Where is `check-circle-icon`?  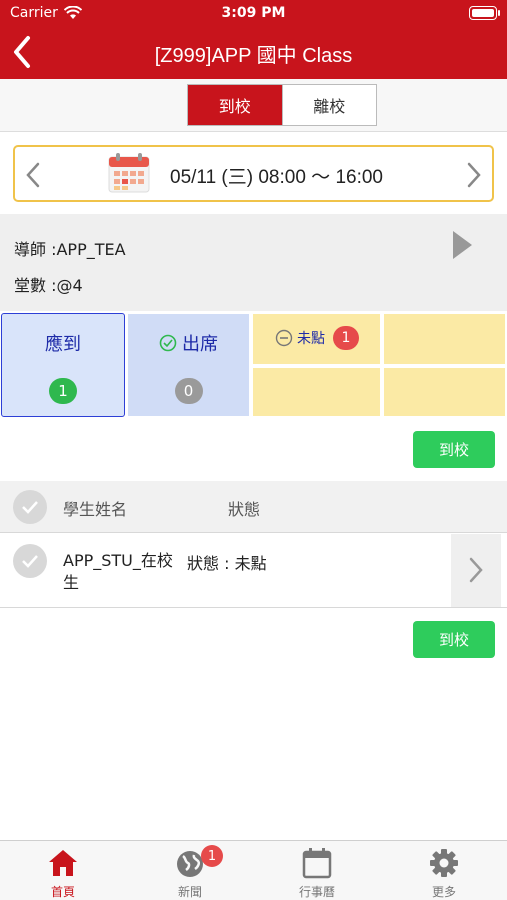 check-circle-icon is located at coordinates (168, 343).